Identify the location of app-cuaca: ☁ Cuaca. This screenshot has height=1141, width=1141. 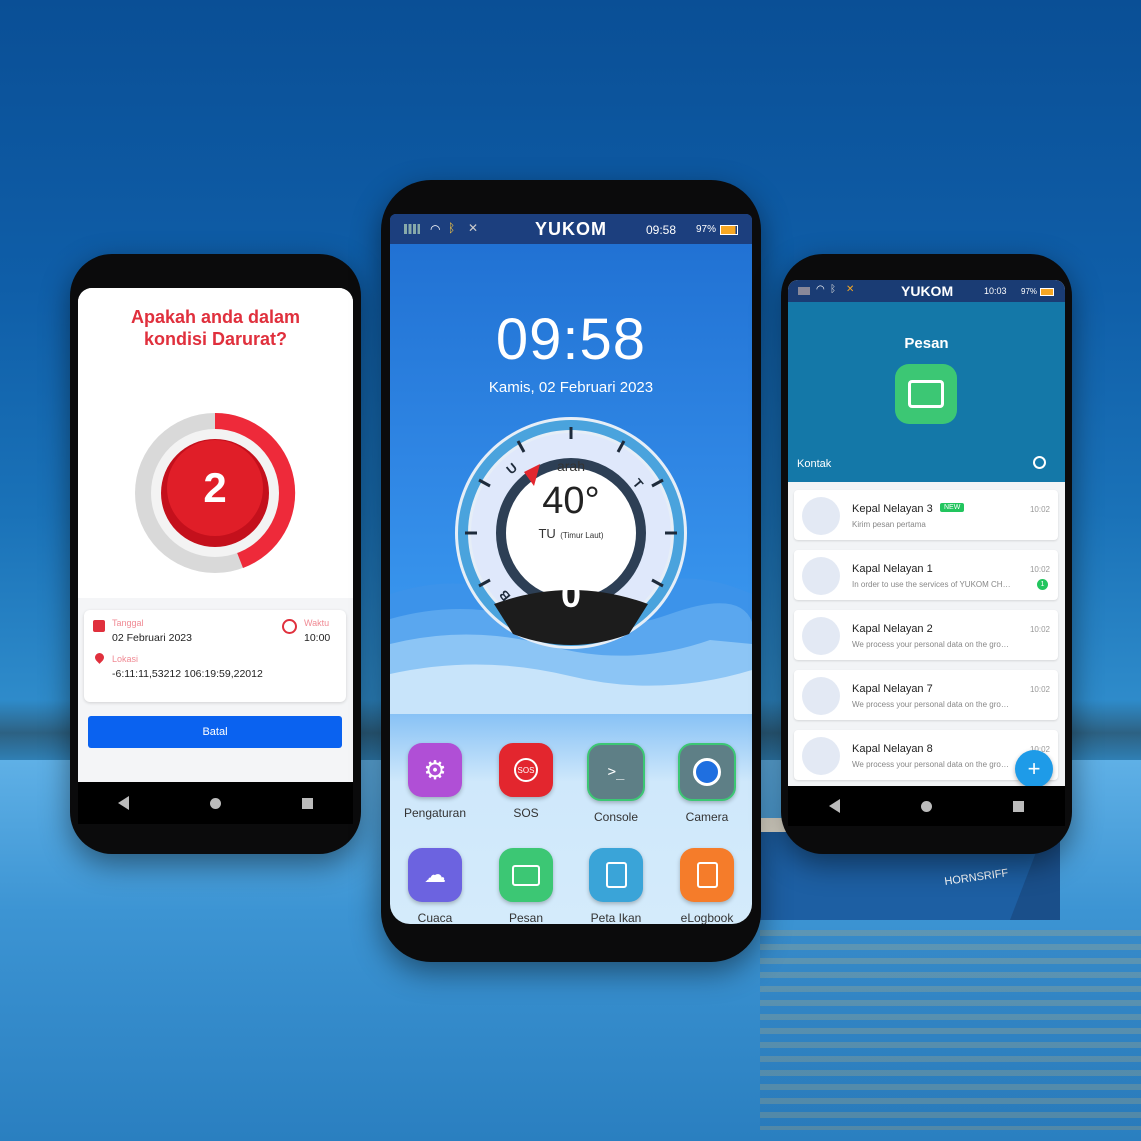
(435, 886).